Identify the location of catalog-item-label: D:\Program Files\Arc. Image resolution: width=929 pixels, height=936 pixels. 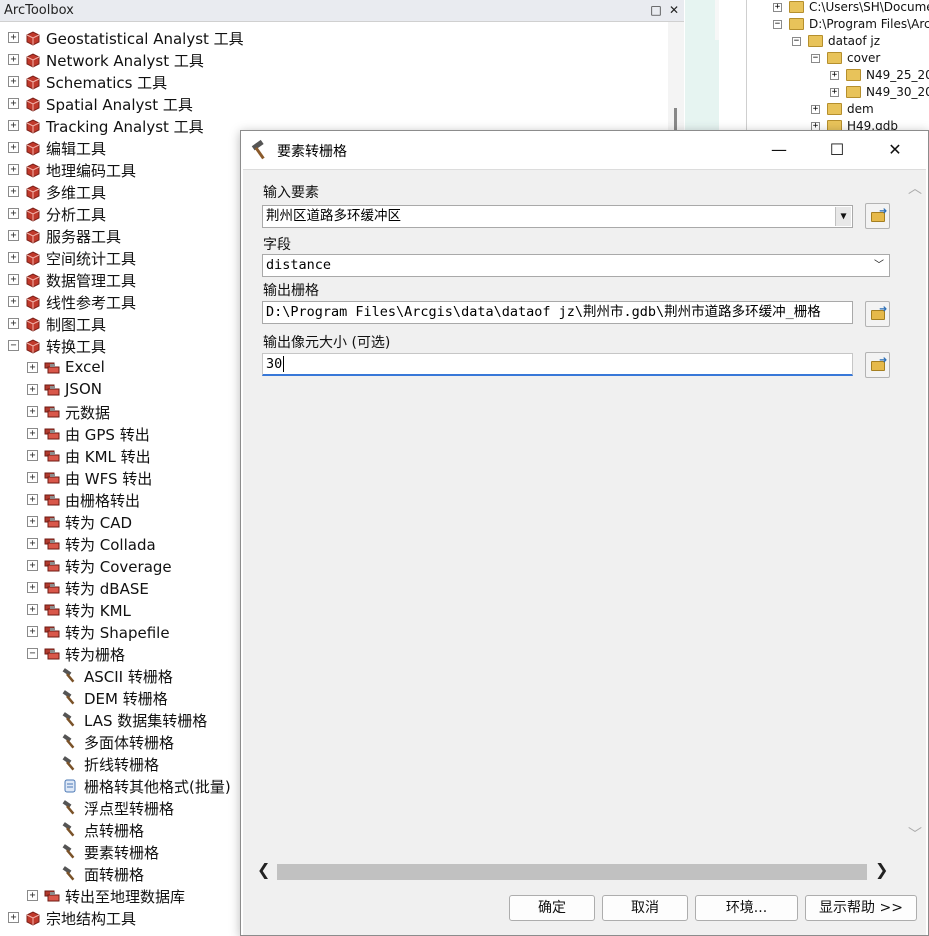
(869, 24).